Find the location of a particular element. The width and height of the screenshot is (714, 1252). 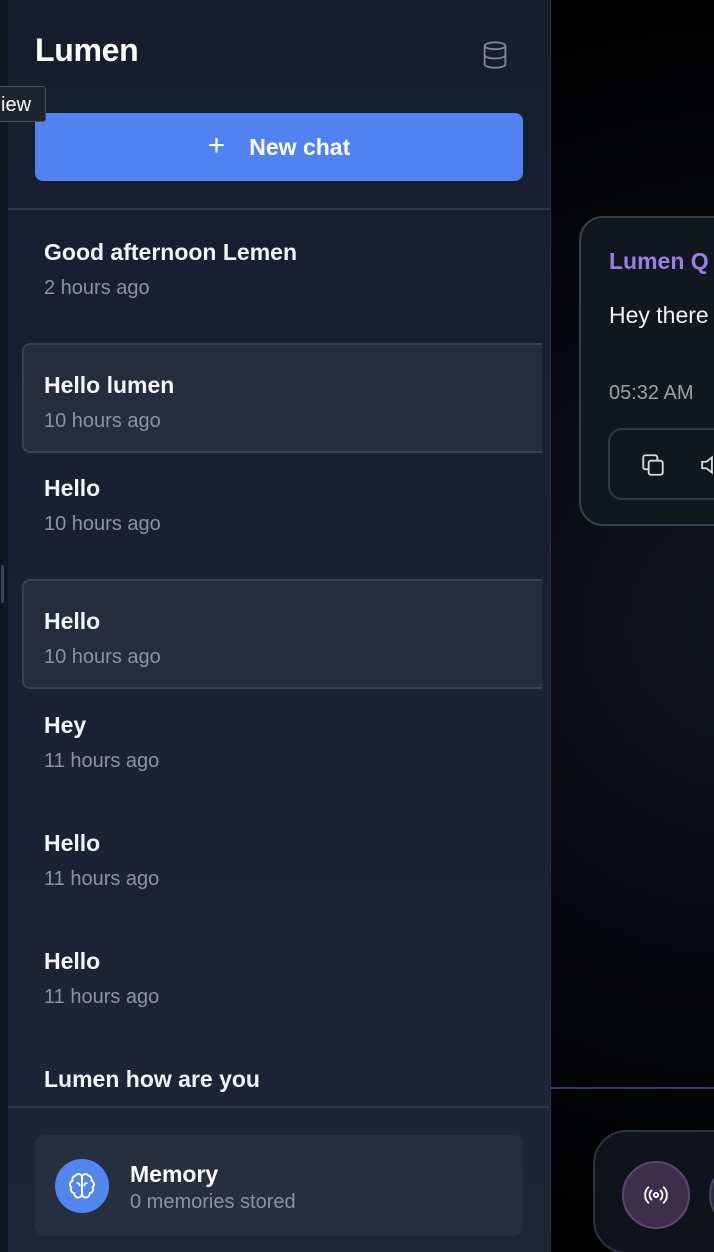

memory-button: Memory 0 memories stored is located at coordinates (279, 1185).